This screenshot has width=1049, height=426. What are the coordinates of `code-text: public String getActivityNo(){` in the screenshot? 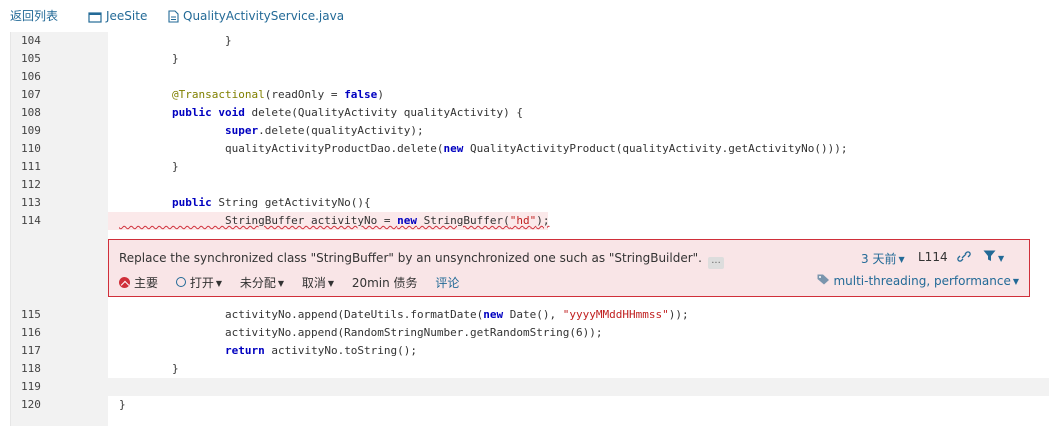 It's located at (271, 202).